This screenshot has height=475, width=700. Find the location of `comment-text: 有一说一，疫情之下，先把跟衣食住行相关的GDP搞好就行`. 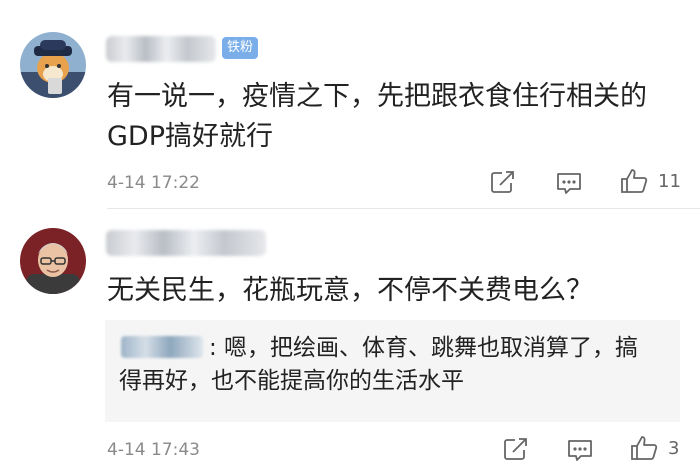

comment-text: 有一说一，疫情之下，先把跟衣食住行相关的GDP搞好就行 is located at coordinates (377, 116).